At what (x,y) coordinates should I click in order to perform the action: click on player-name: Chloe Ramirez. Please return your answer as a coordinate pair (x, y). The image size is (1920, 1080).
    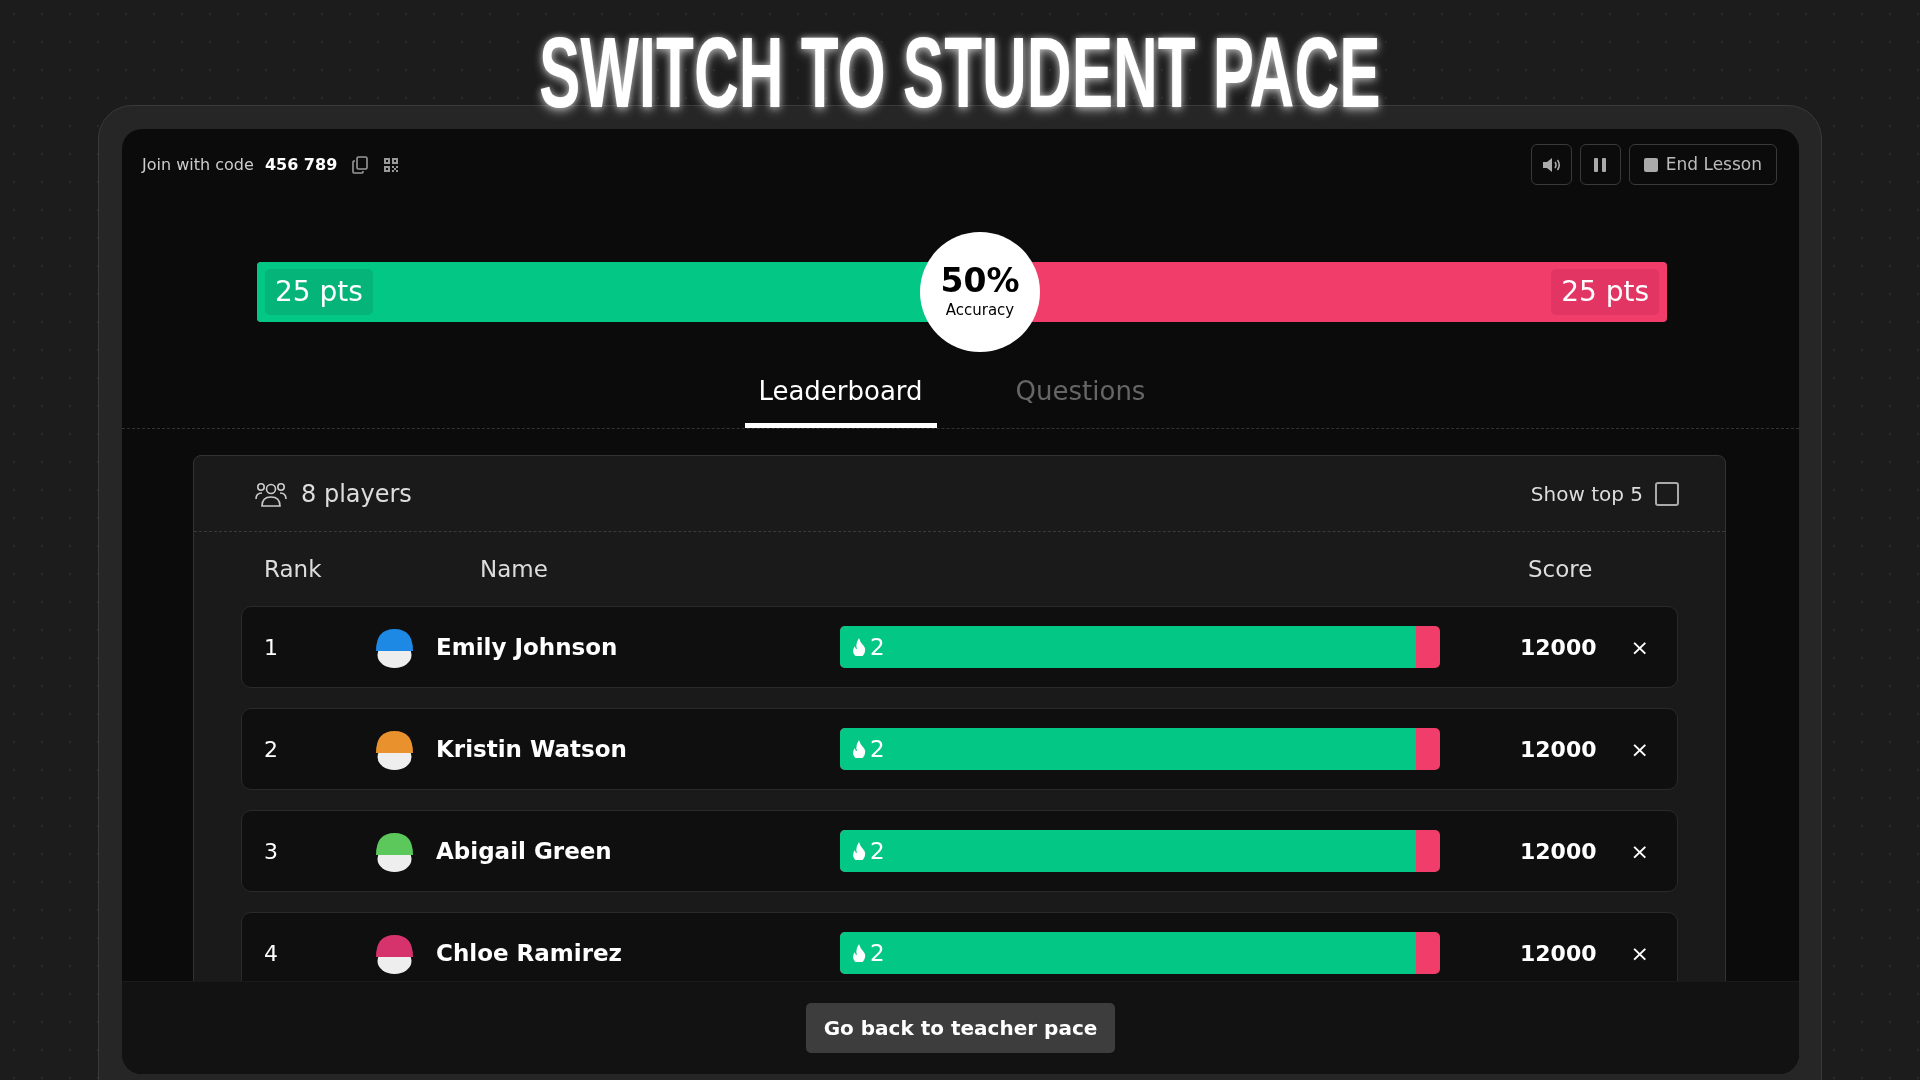
    Looking at the image, I should click on (529, 953).